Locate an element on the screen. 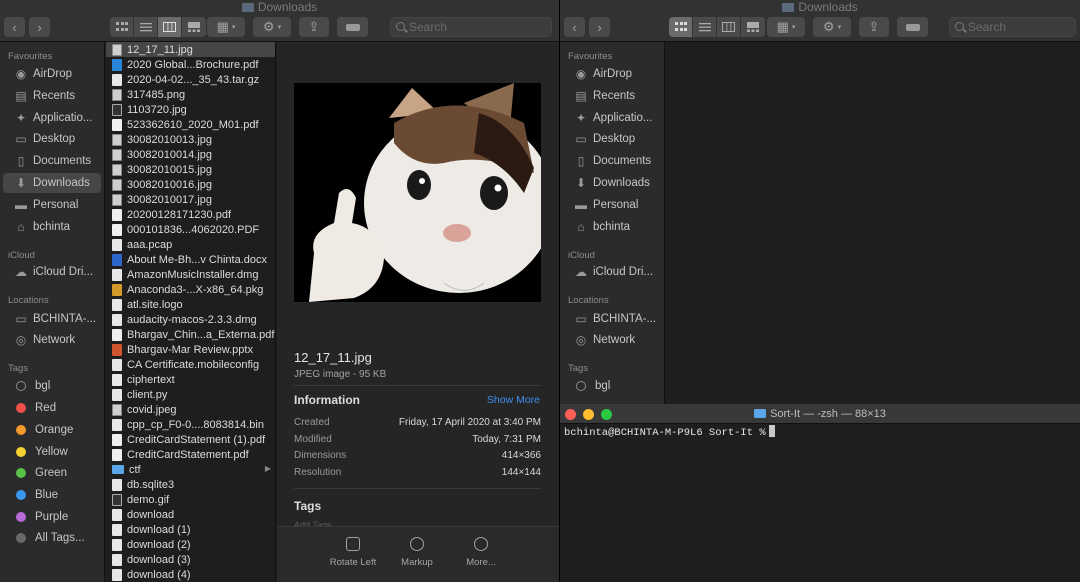 The image size is (1080, 582). sidebar-tag-red: Red is located at coordinates (52, 408).